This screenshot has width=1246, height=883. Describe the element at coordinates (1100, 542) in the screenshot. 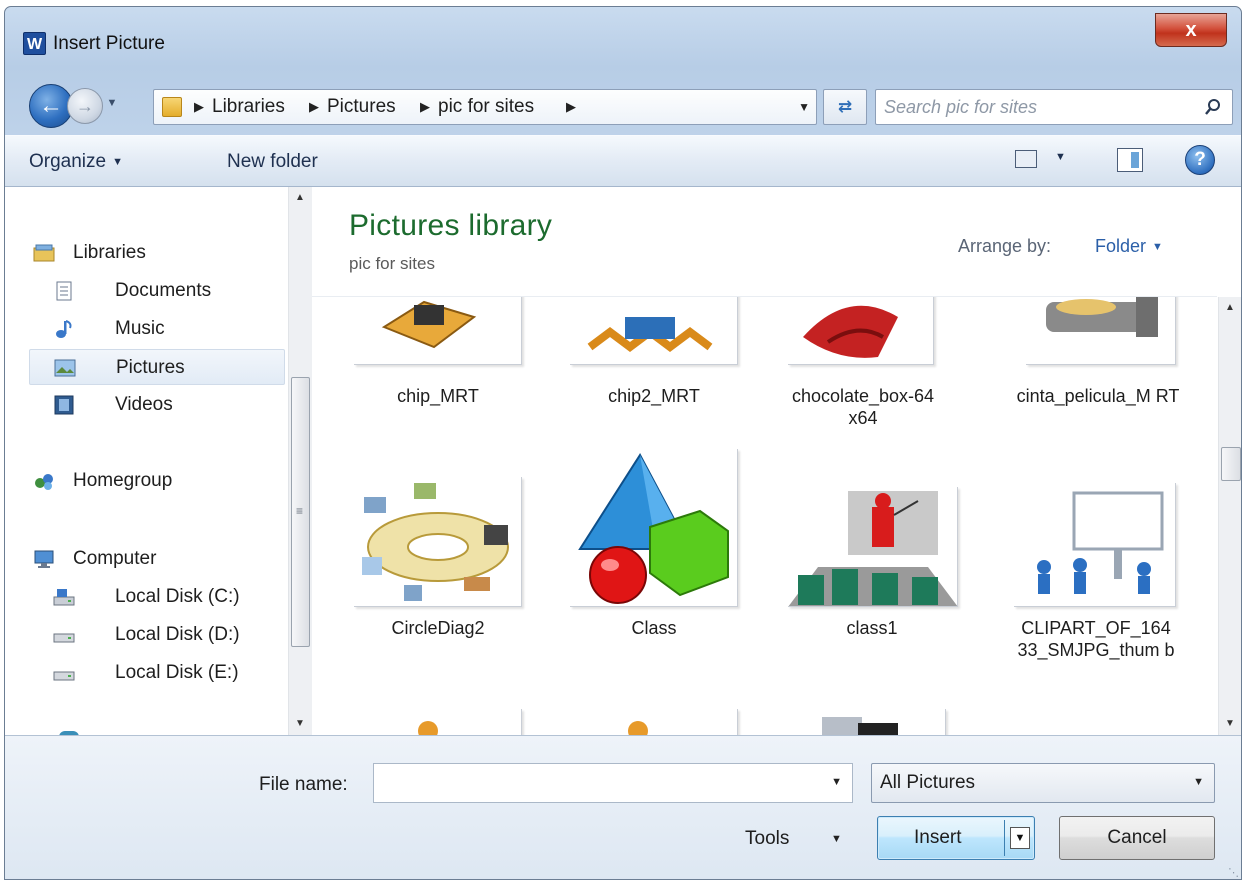

I see `presentation-clipart-image` at that location.